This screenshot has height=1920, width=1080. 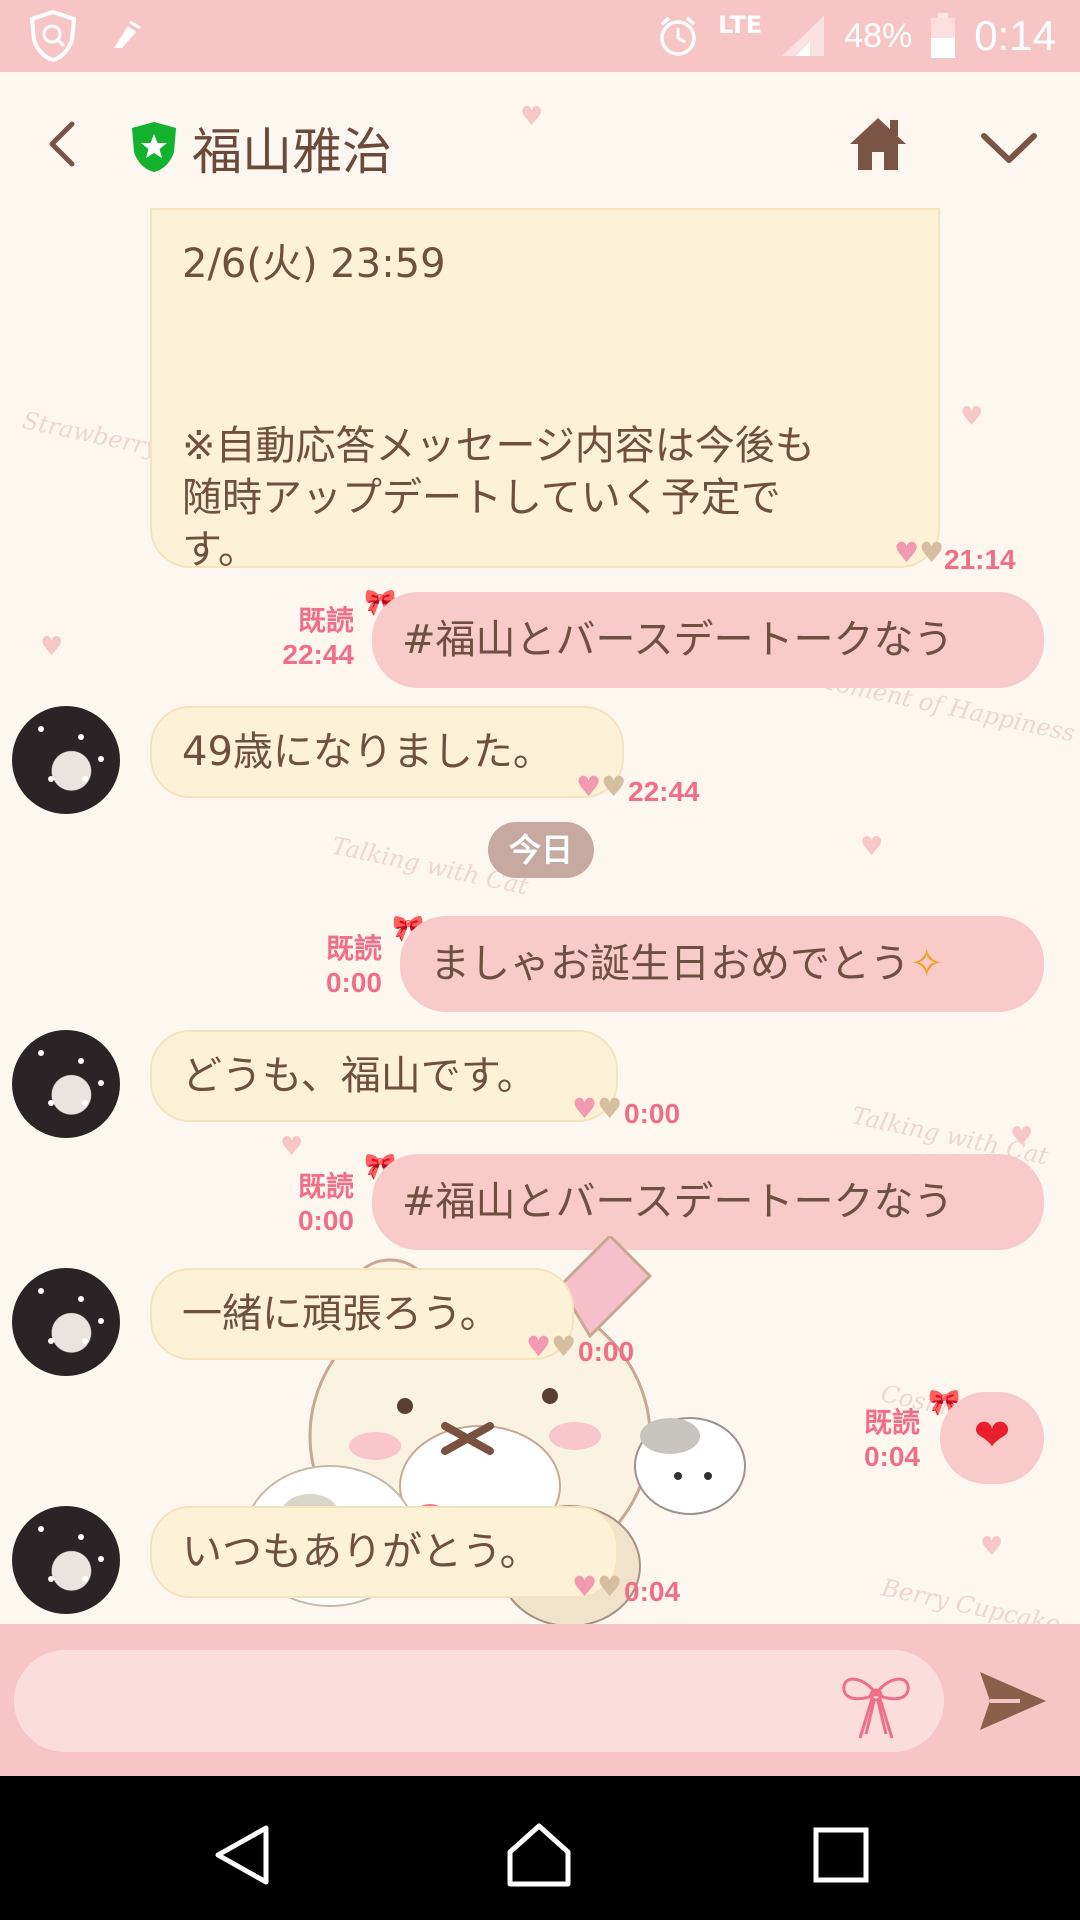 What do you see at coordinates (868, 1440) in the screenshot?
I see `read-receipt: 既読 0:04` at bounding box center [868, 1440].